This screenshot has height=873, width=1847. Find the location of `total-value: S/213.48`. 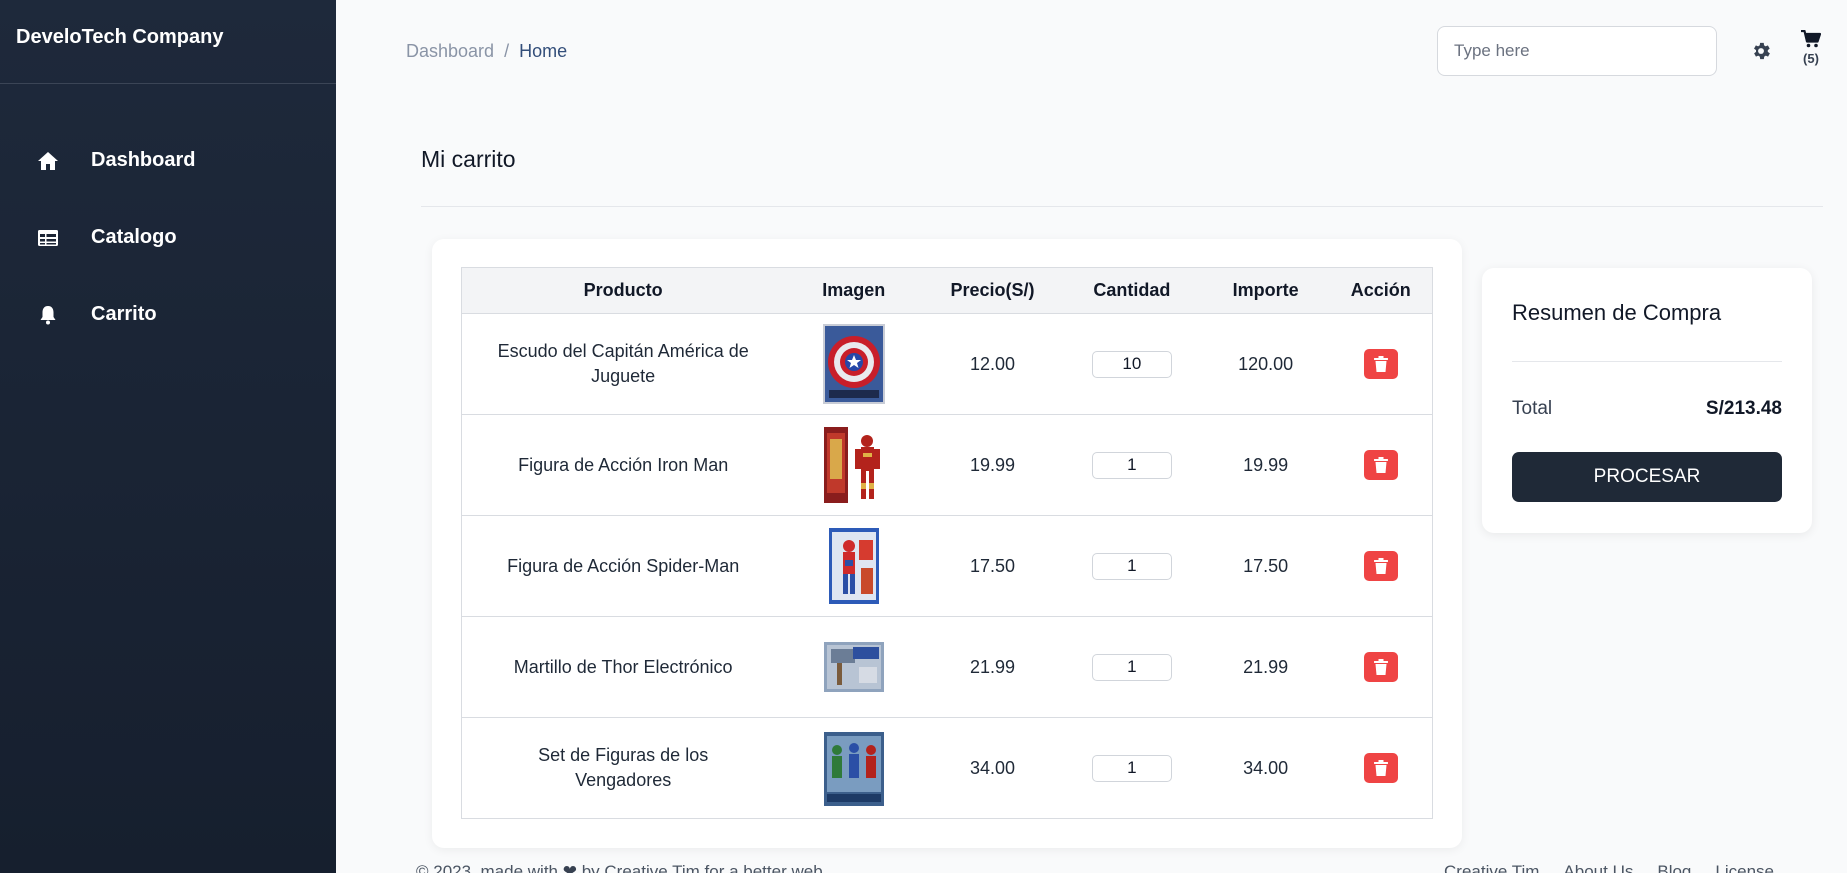

total-value: S/213.48 is located at coordinates (1743, 408).